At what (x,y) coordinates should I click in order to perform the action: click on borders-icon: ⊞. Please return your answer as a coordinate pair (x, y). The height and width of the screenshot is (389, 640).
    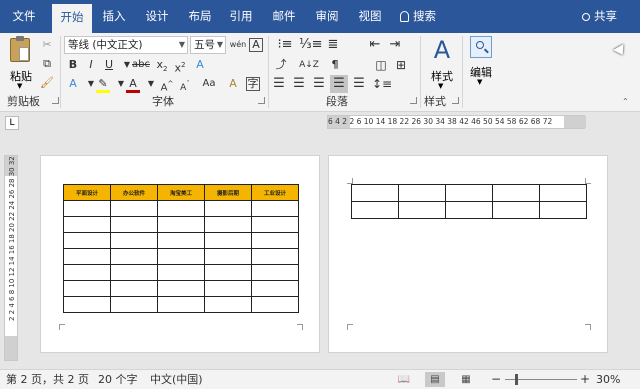
    Looking at the image, I should click on (401, 65).